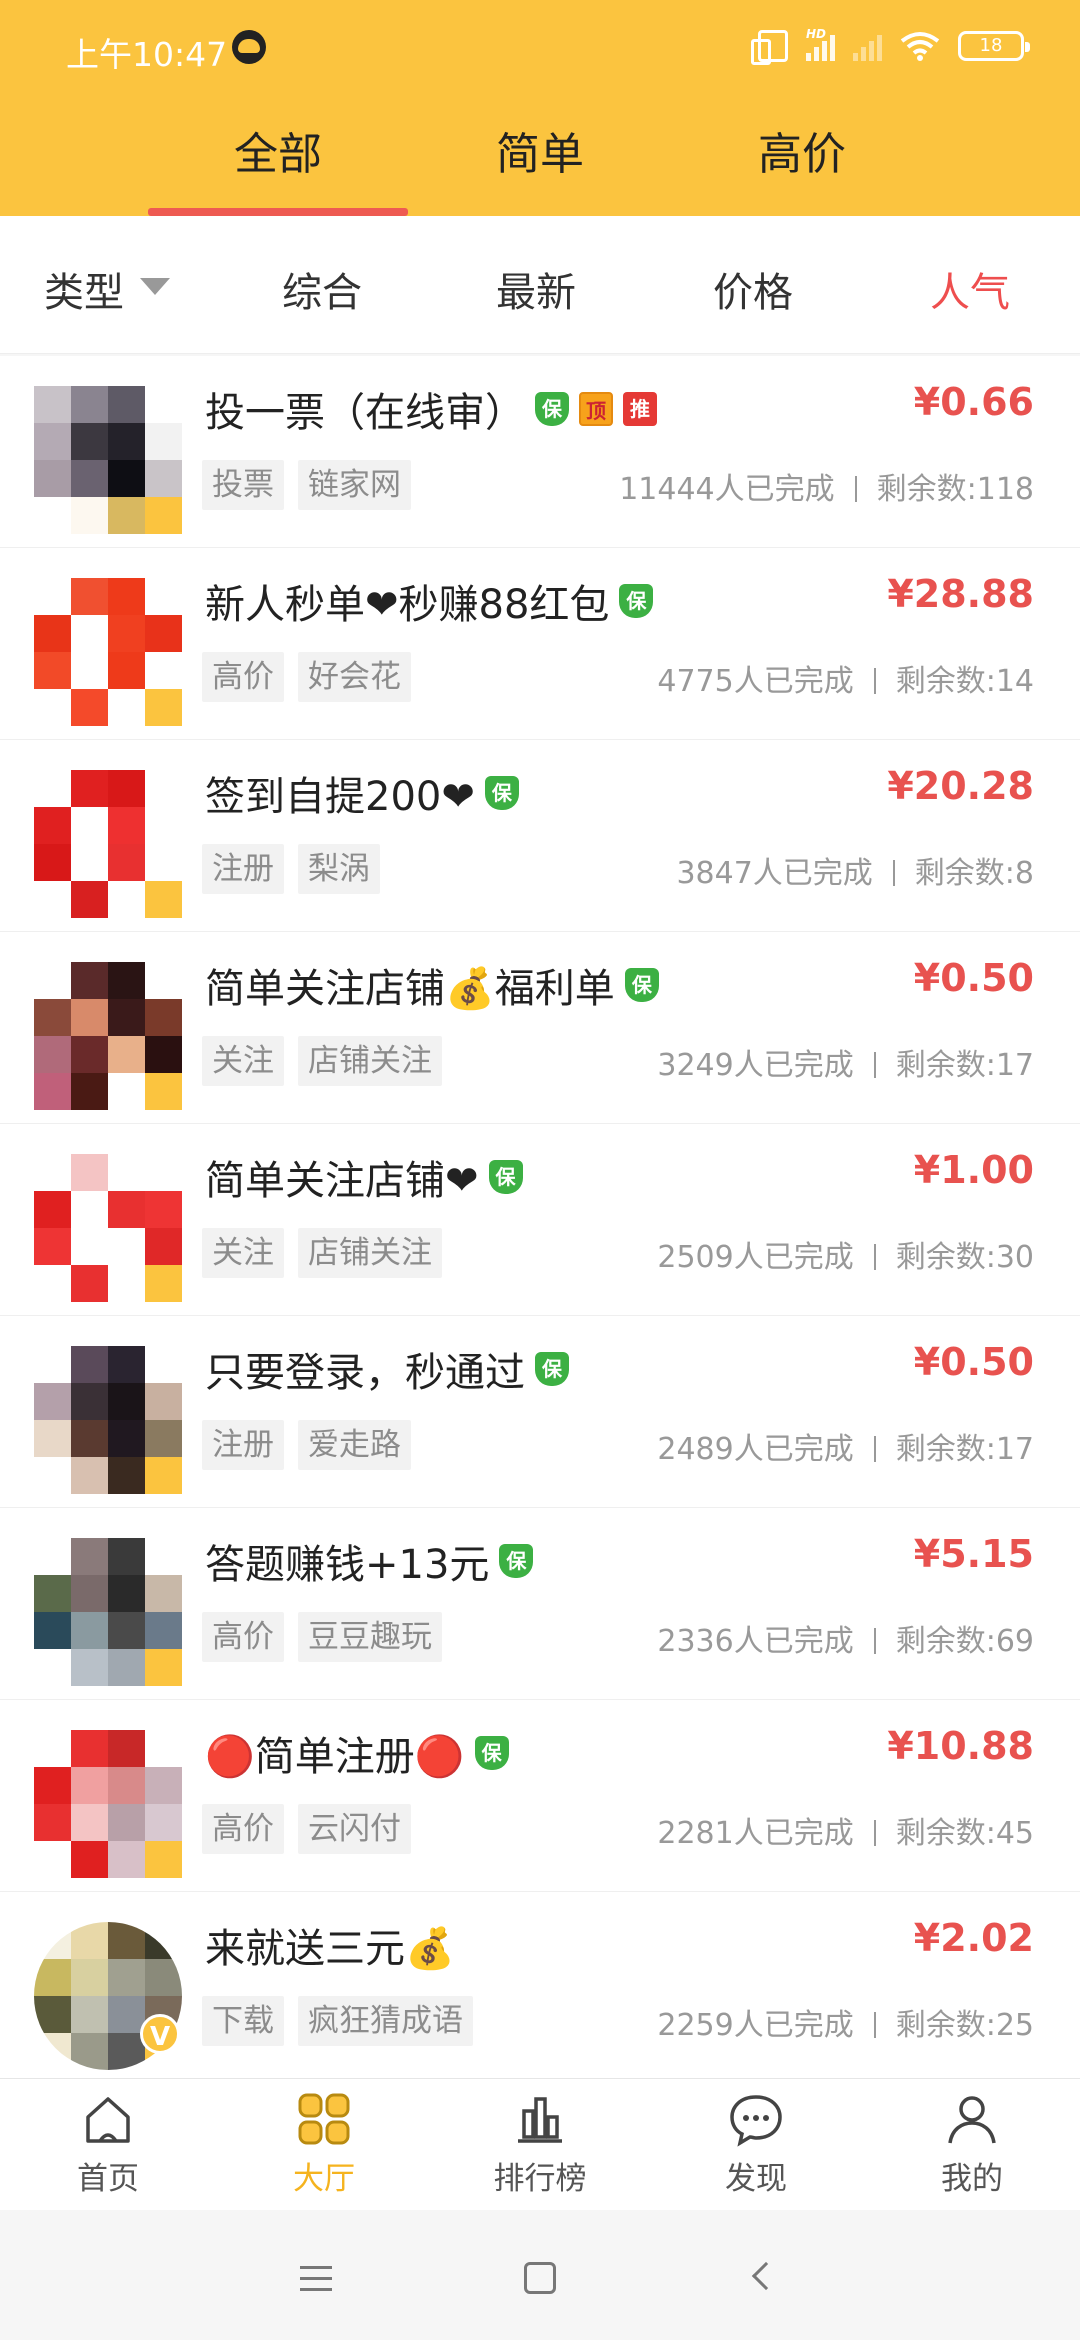 This screenshot has width=1080, height=2340. I want to click on system-nav-bar, so click(540, 2275).